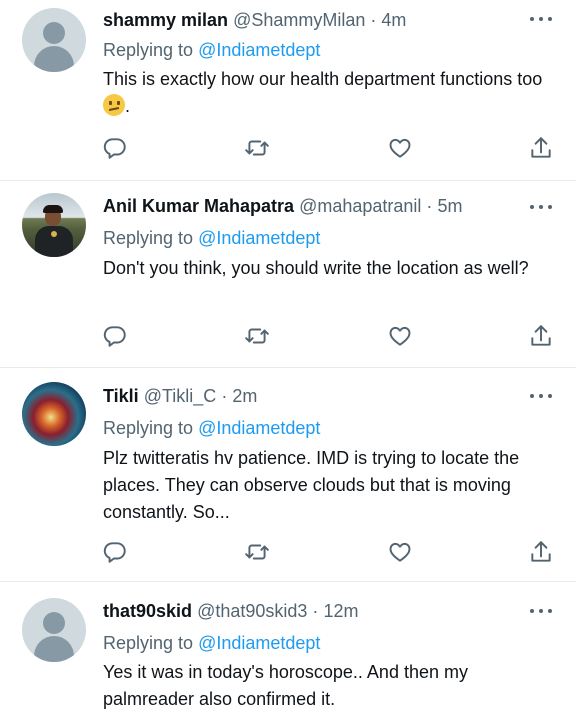  Describe the element at coordinates (147, 611) in the screenshot. I see `author-name: that90skid` at that location.